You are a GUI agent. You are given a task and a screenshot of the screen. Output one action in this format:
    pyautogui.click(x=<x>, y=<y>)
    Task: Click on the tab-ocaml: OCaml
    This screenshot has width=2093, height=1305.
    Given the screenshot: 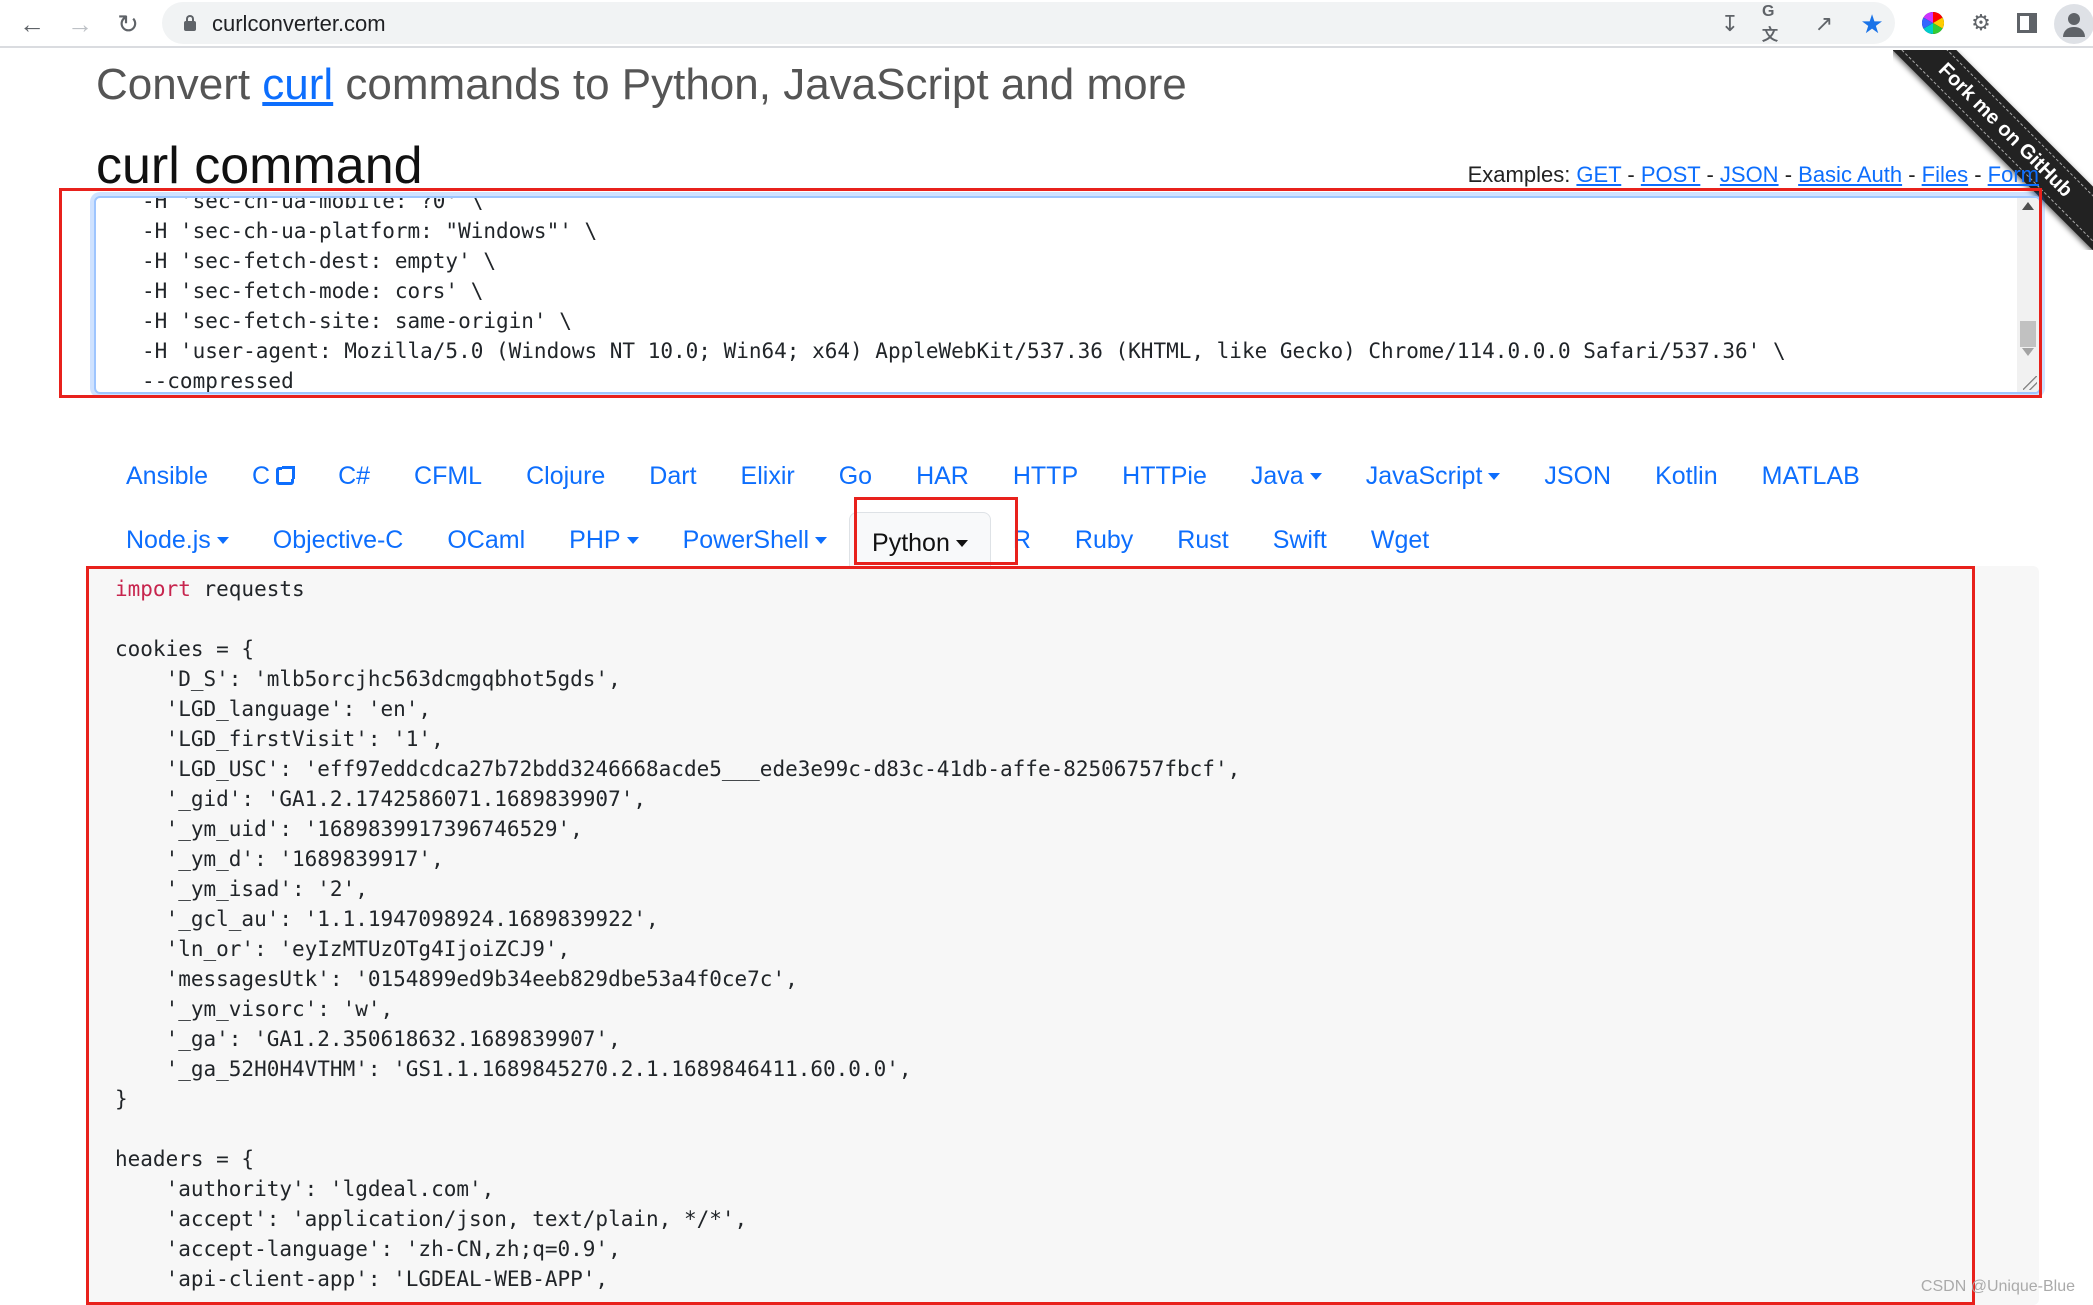 What is the action you would take?
    pyautogui.click(x=486, y=540)
    